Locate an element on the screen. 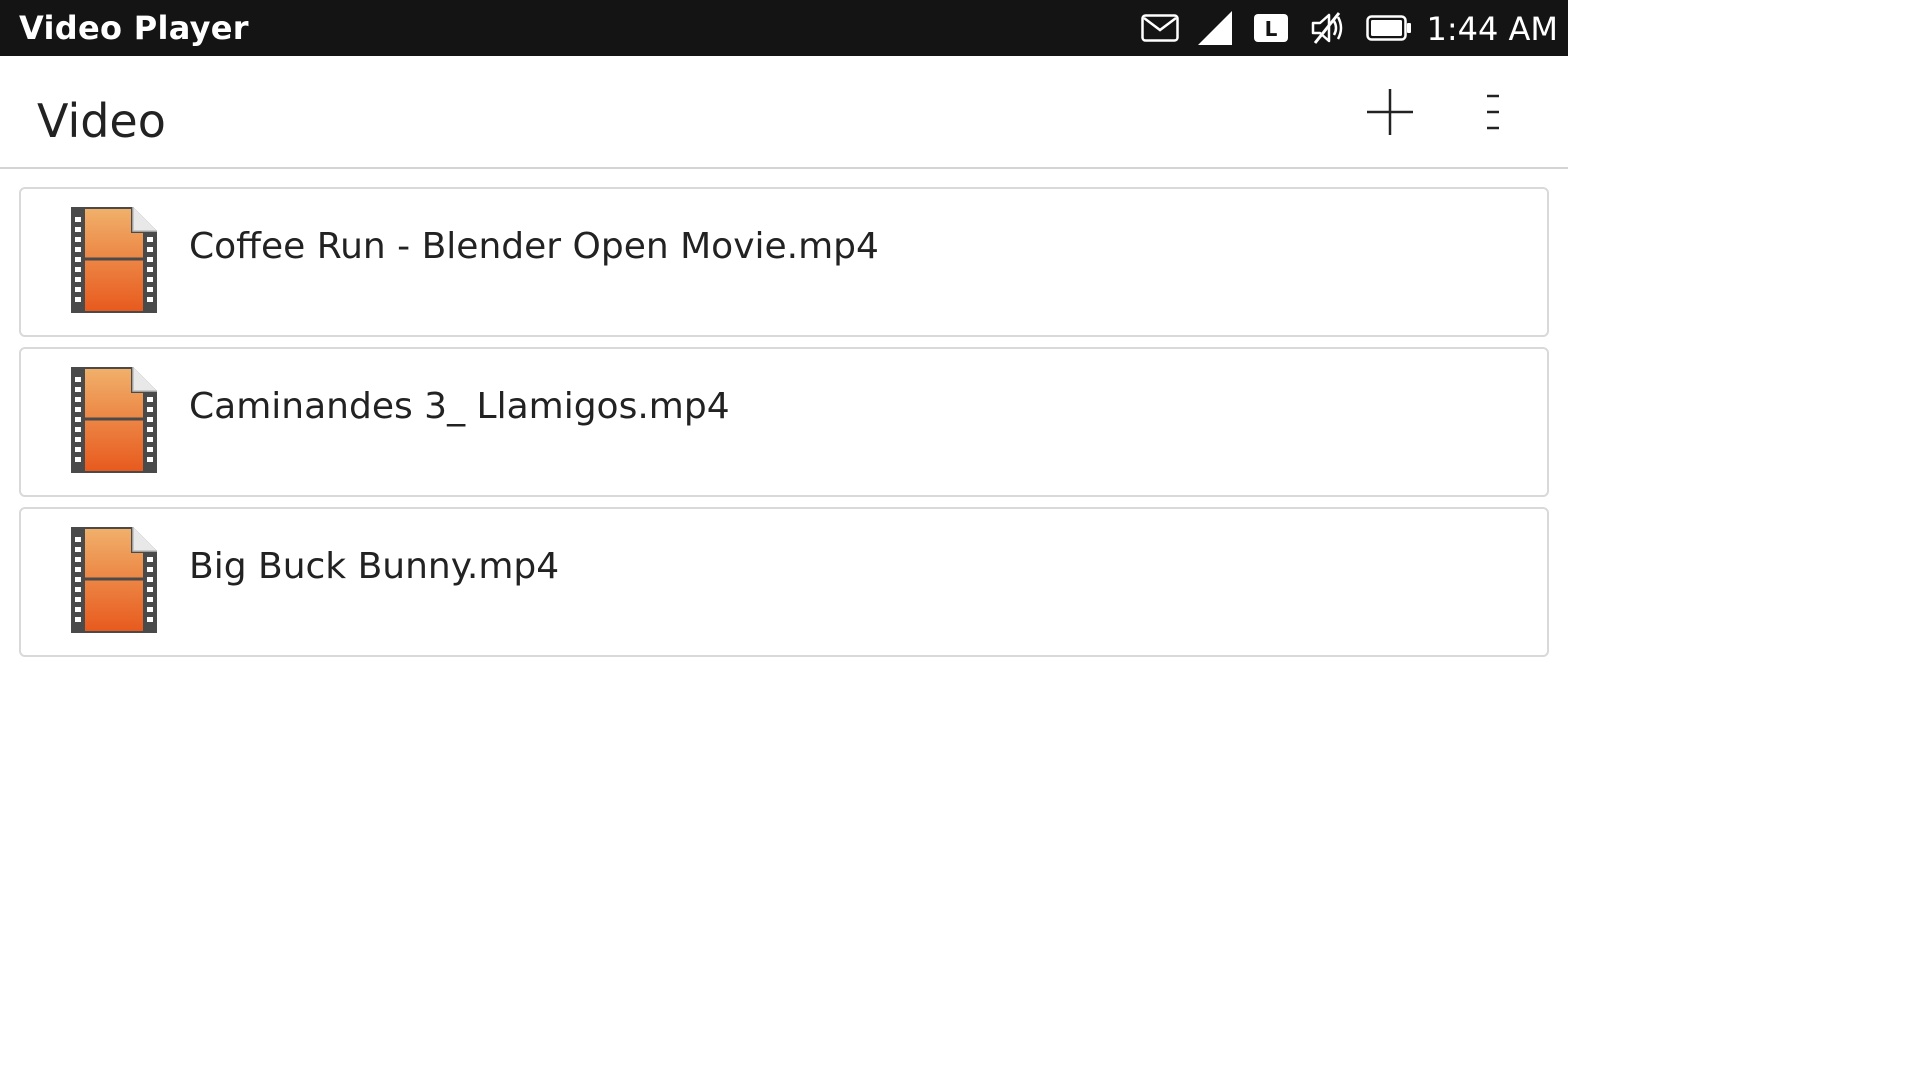  video-name: Coffee Run - Blender Open Movie.mp4 is located at coordinates (534, 246).